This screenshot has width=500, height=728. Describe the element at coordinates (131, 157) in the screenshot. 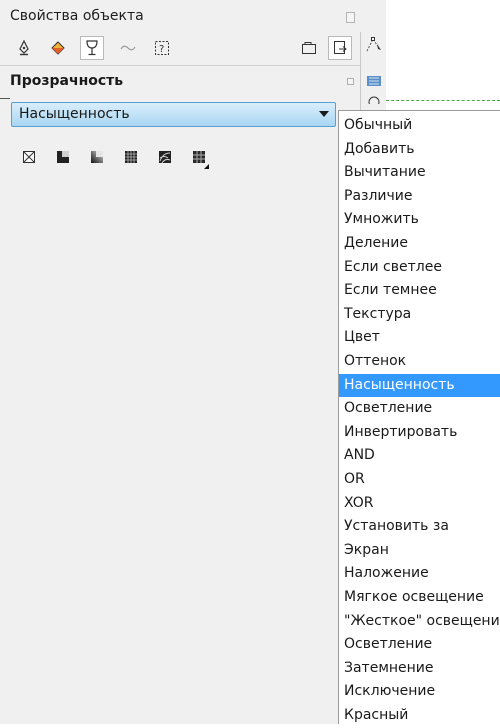

I see `pattern-transparency-icon` at that location.